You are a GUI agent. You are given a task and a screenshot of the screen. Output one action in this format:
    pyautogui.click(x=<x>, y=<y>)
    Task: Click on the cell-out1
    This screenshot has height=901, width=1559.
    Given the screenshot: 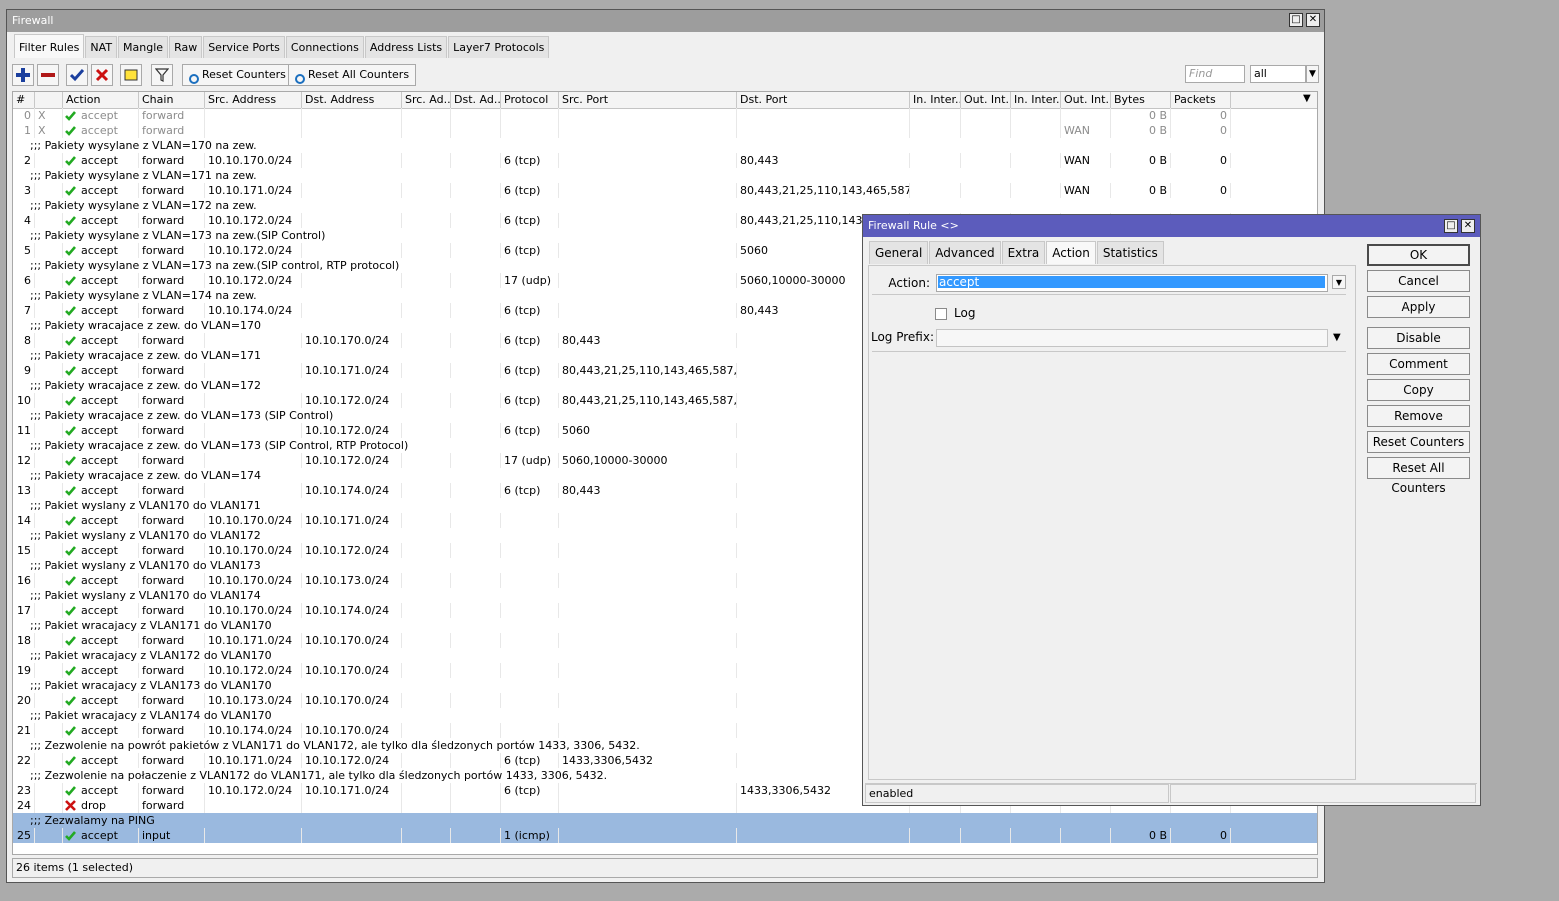 What is the action you would take?
    pyautogui.click(x=986, y=190)
    